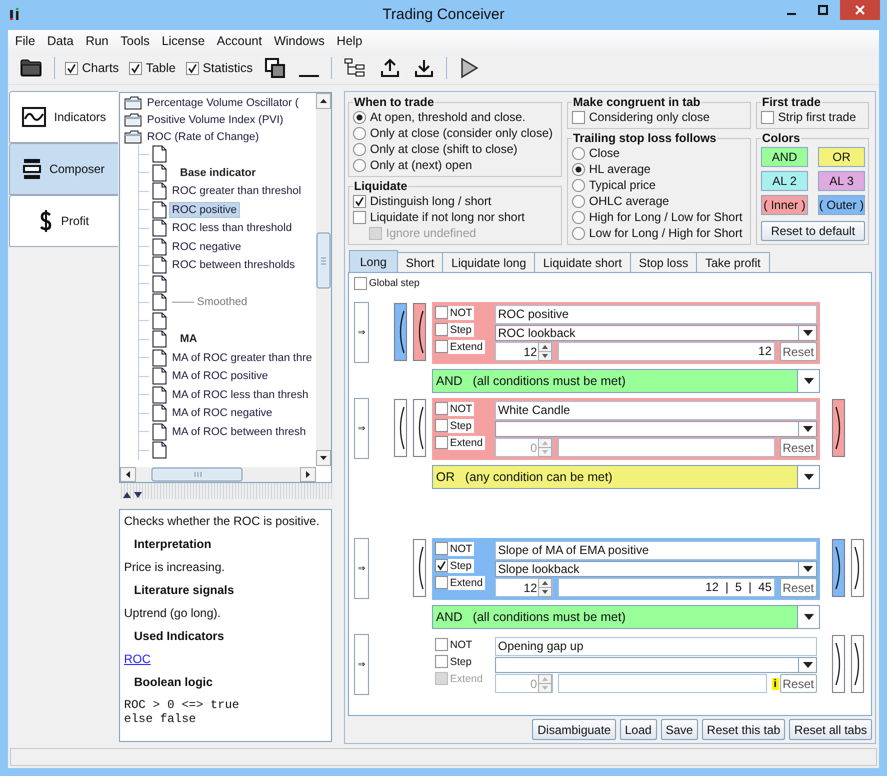  Describe the element at coordinates (626, 477) in the screenshot. I see `logic-dropdown: OR (any condition can be met)` at that location.